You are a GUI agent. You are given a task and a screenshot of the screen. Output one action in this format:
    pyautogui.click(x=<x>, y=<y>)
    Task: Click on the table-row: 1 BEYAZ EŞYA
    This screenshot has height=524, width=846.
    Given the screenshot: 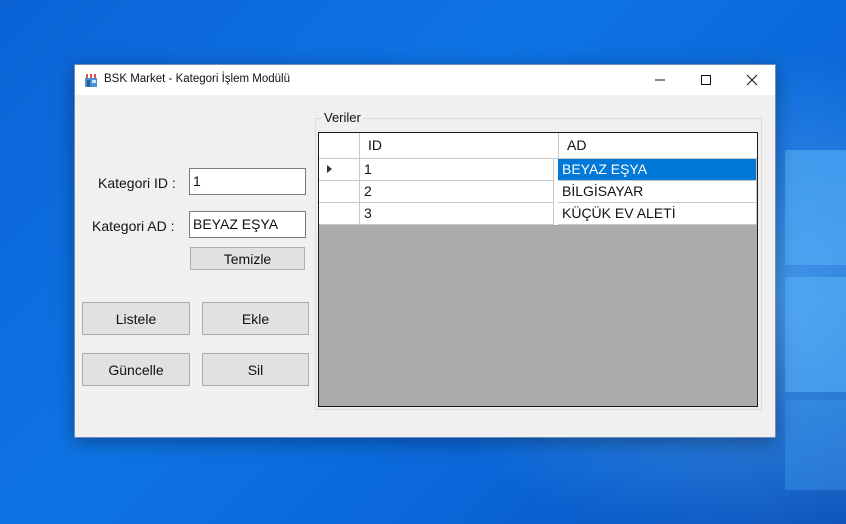 What is the action you would take?
    pyautogui.click(x=538, y=170)
    